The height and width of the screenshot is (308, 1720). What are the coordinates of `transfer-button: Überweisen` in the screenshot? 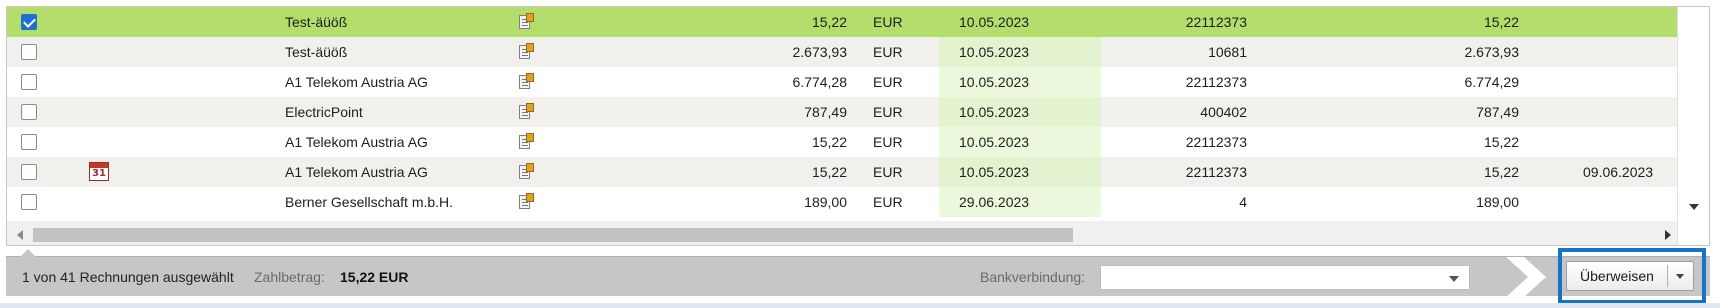 It's located at (1617, 276).